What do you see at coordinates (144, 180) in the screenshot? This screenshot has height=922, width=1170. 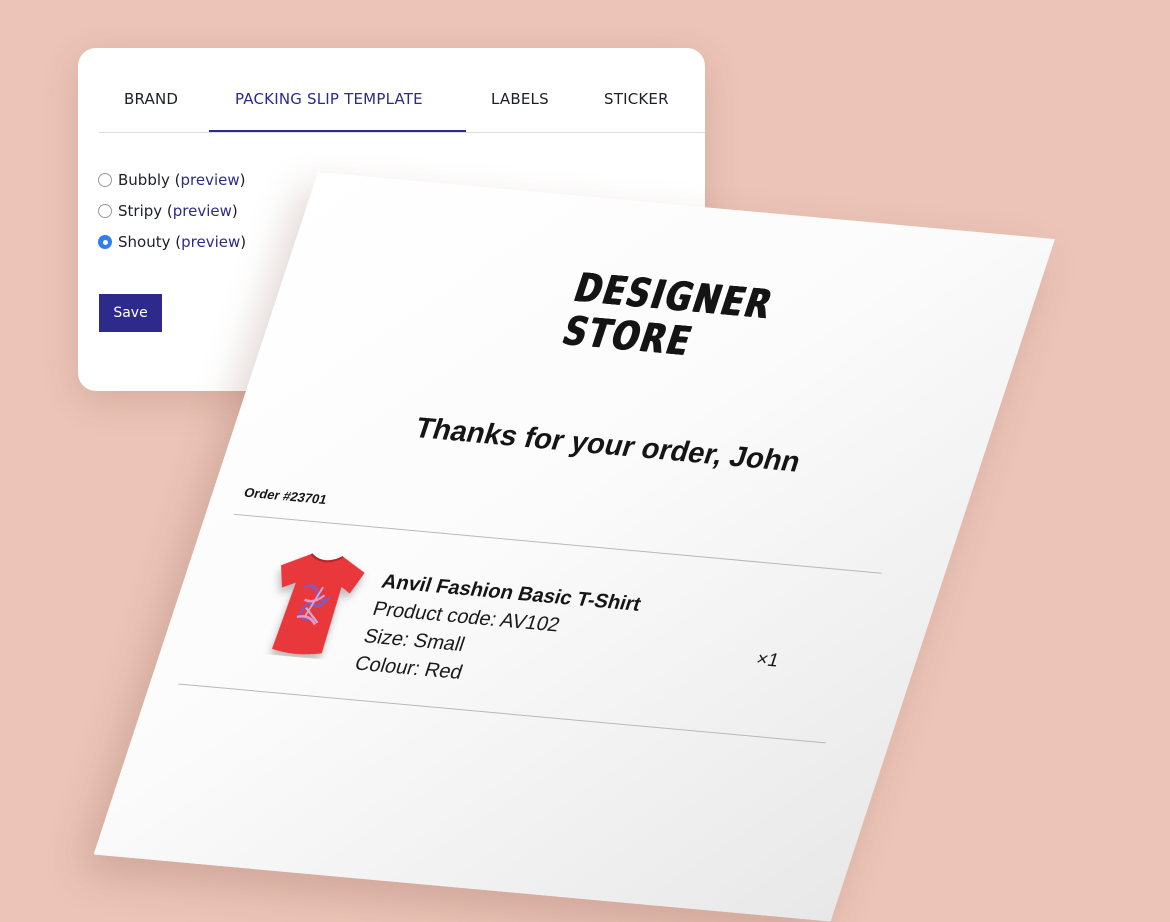 I see `option-label-bubbly: Bubbly` at bounding box center [144, 180].